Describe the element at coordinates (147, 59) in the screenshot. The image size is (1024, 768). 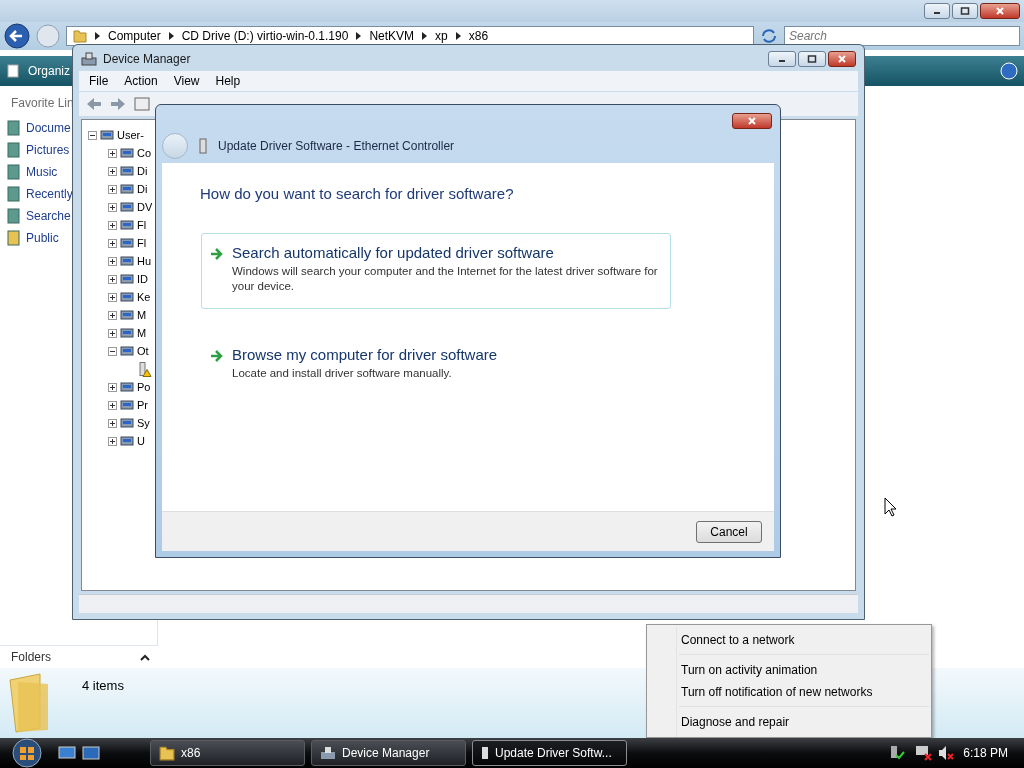
I see `window-title: Device Manager` at that location.